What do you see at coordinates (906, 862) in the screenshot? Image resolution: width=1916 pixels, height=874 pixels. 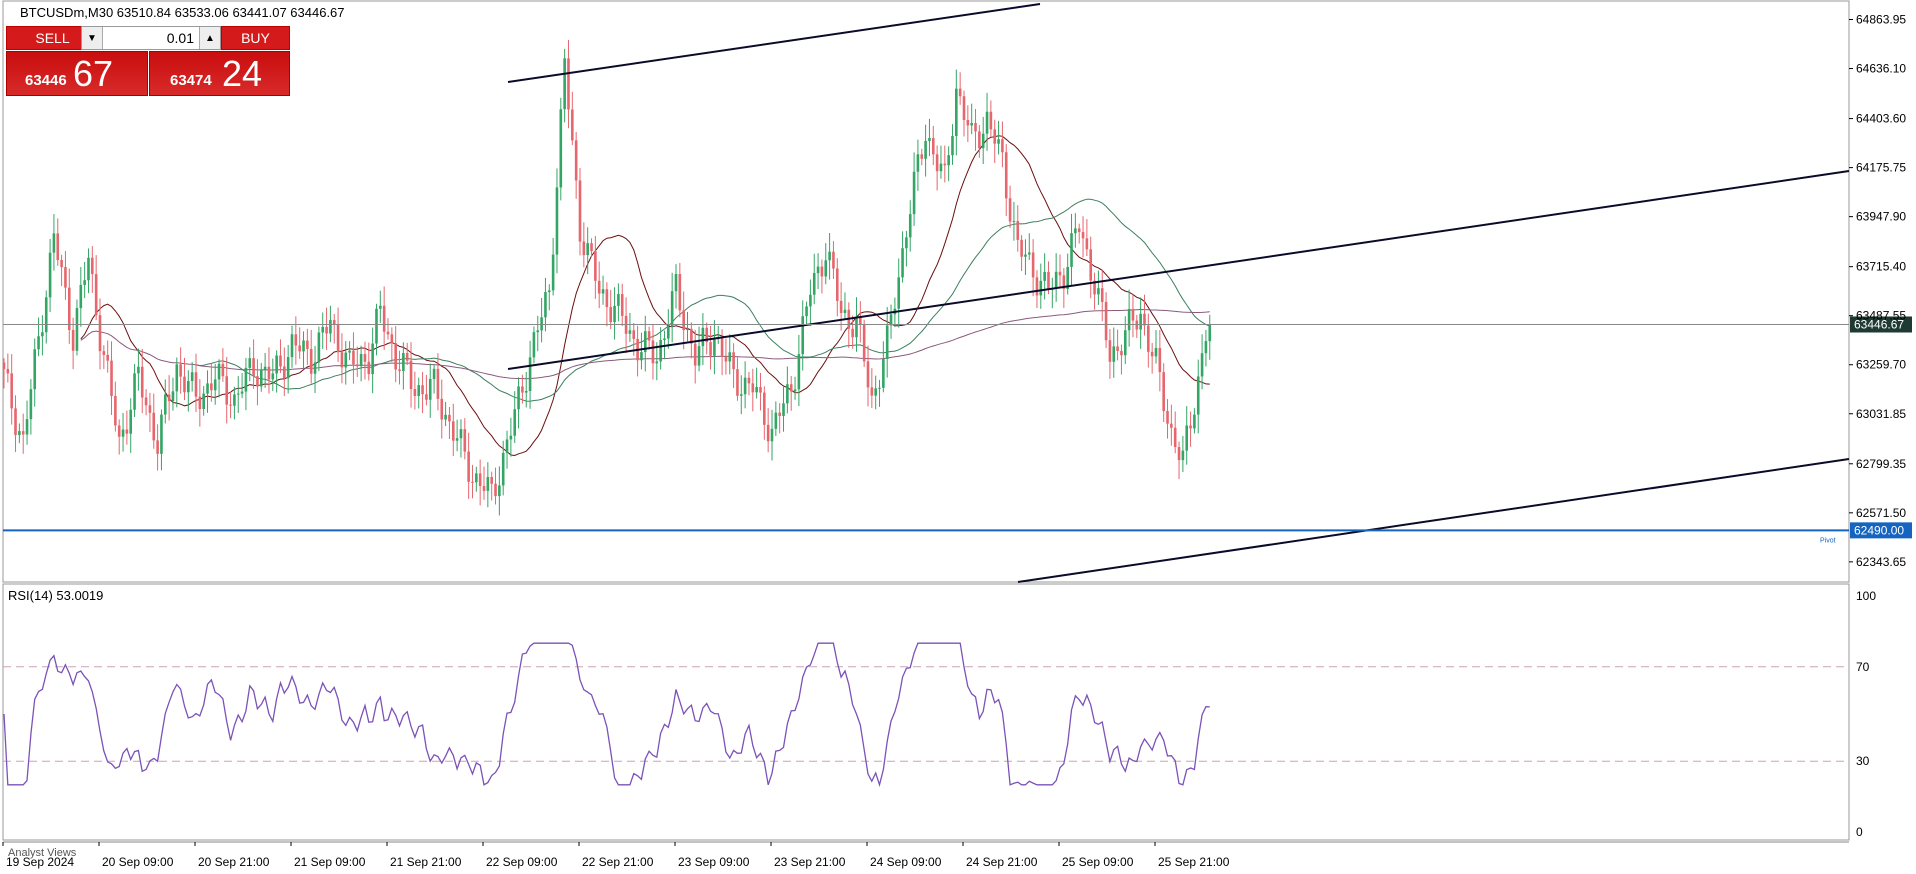 I see `time-axis-label: 24 Sep 09:00` at bounding box center [906, 862].